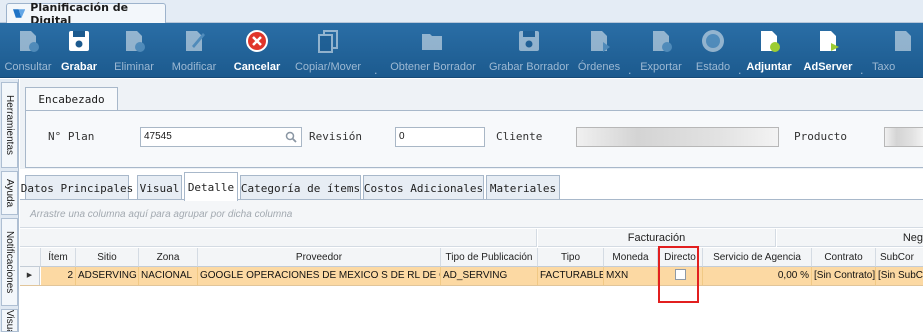 The height and width of the screenshot is (332, 923). What do you see at coordinates (79, 41) in the screenshot?
I see `save-icon` at bounding box center [79, 41].